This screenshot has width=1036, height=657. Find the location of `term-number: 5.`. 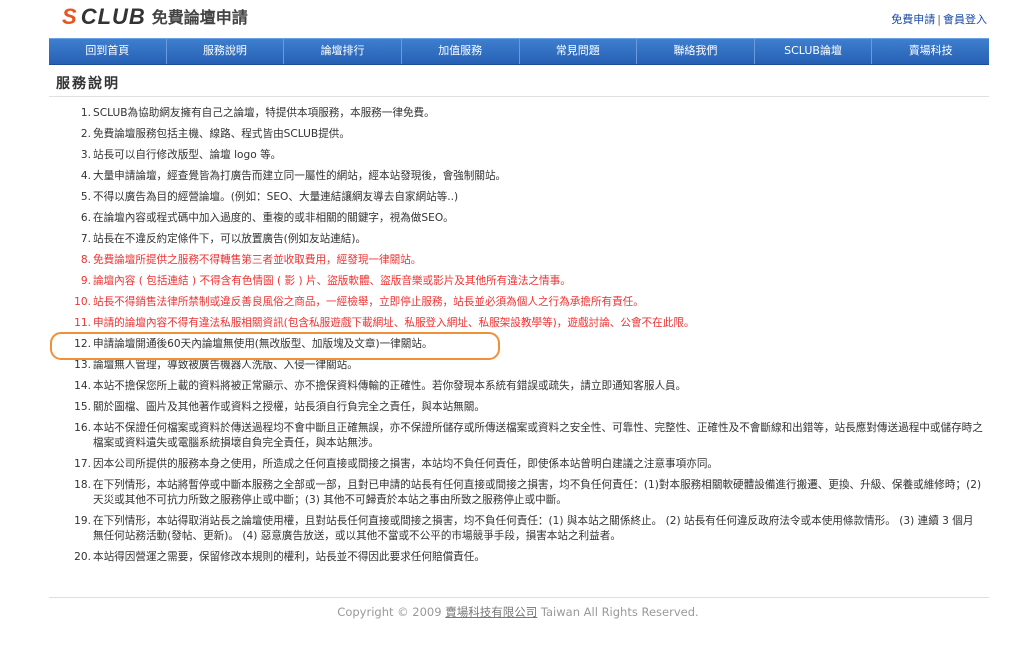

term-number: 5. is located at coordinates (85, 197).